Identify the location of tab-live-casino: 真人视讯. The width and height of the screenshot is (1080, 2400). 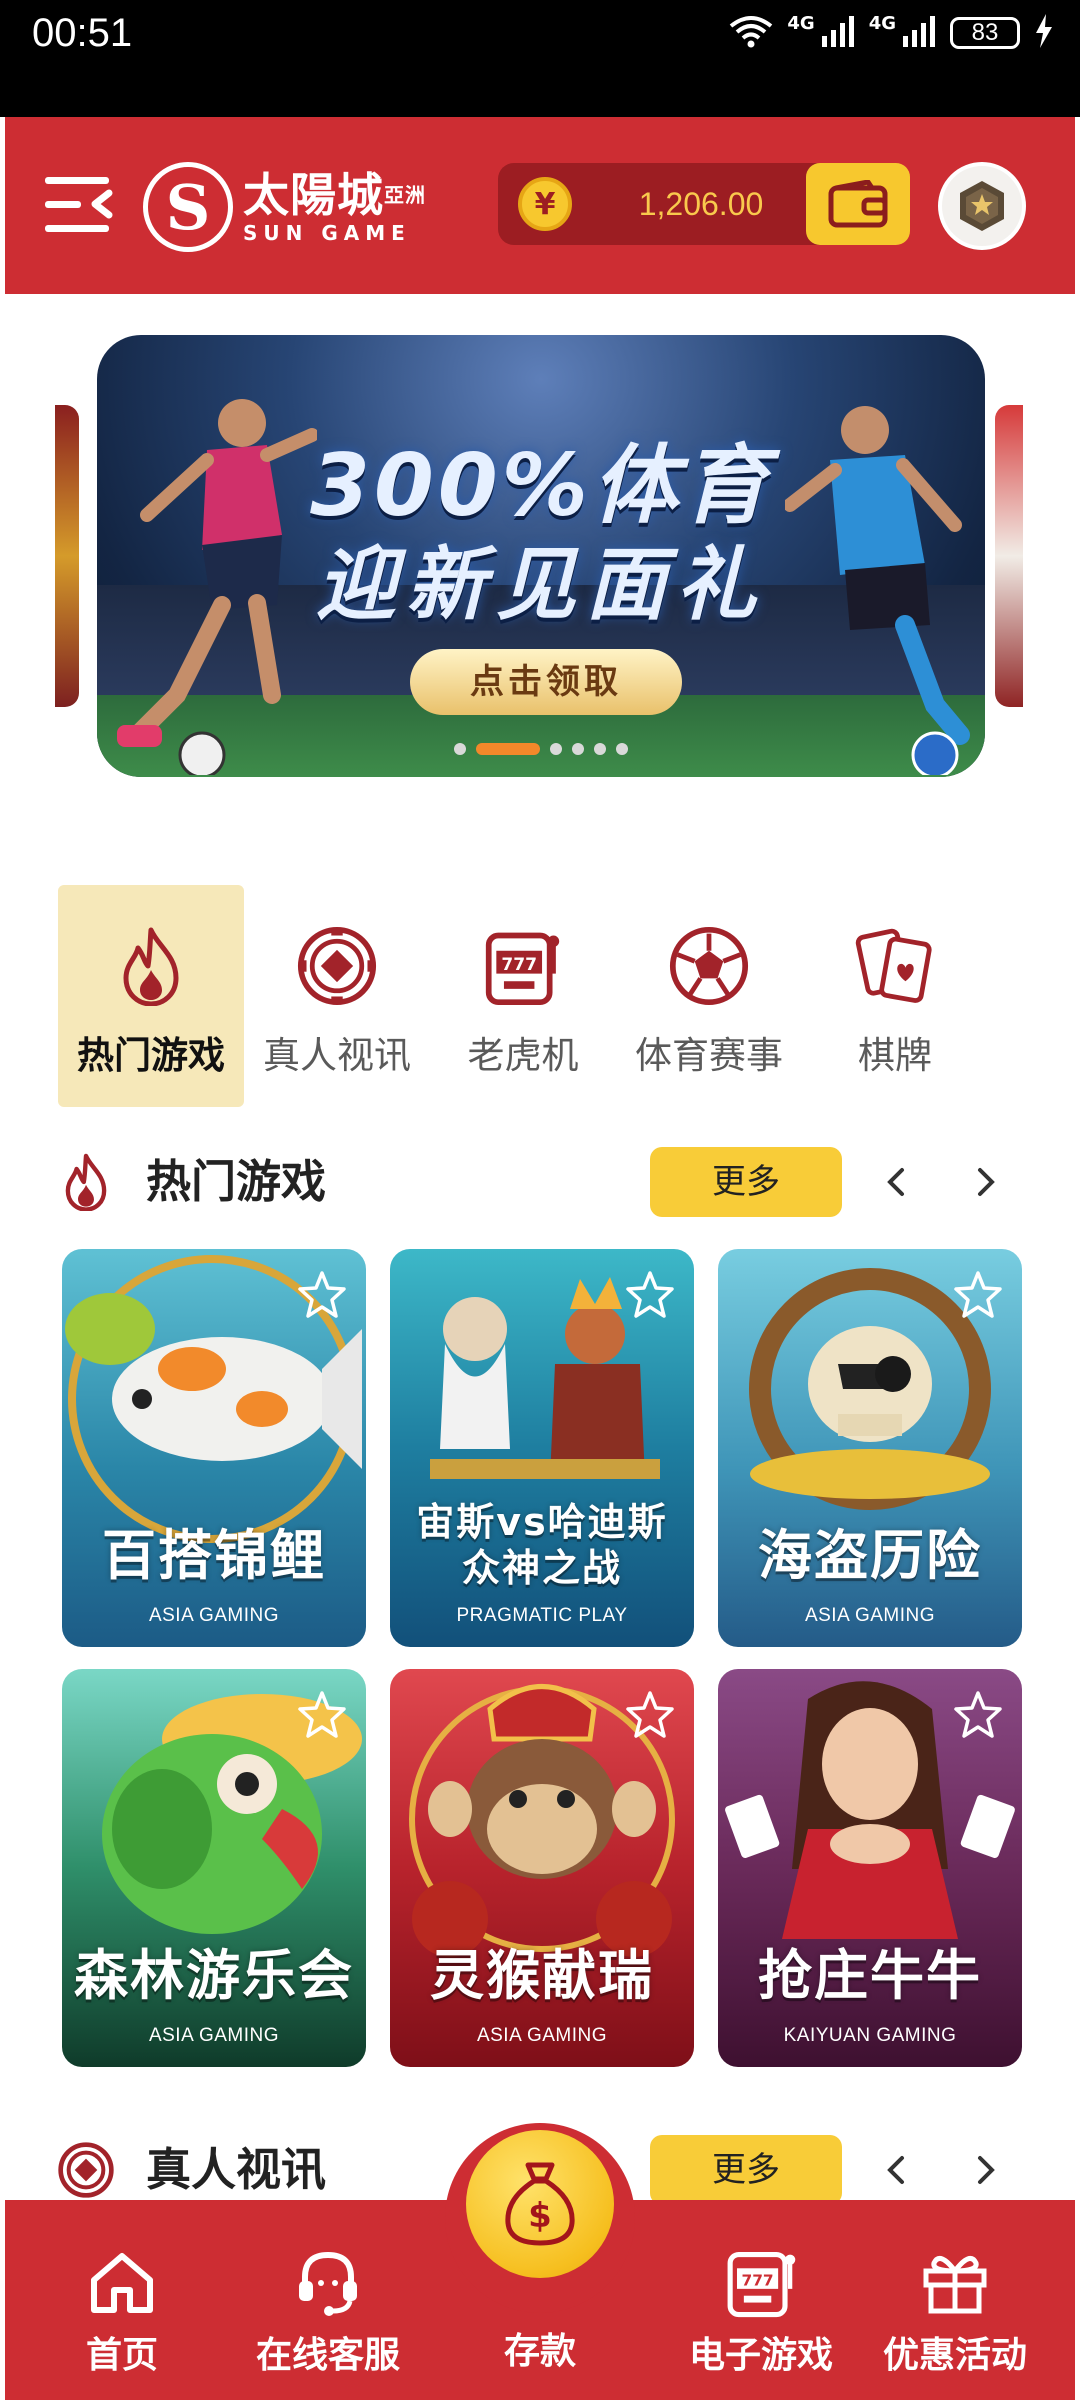
(337, 996).